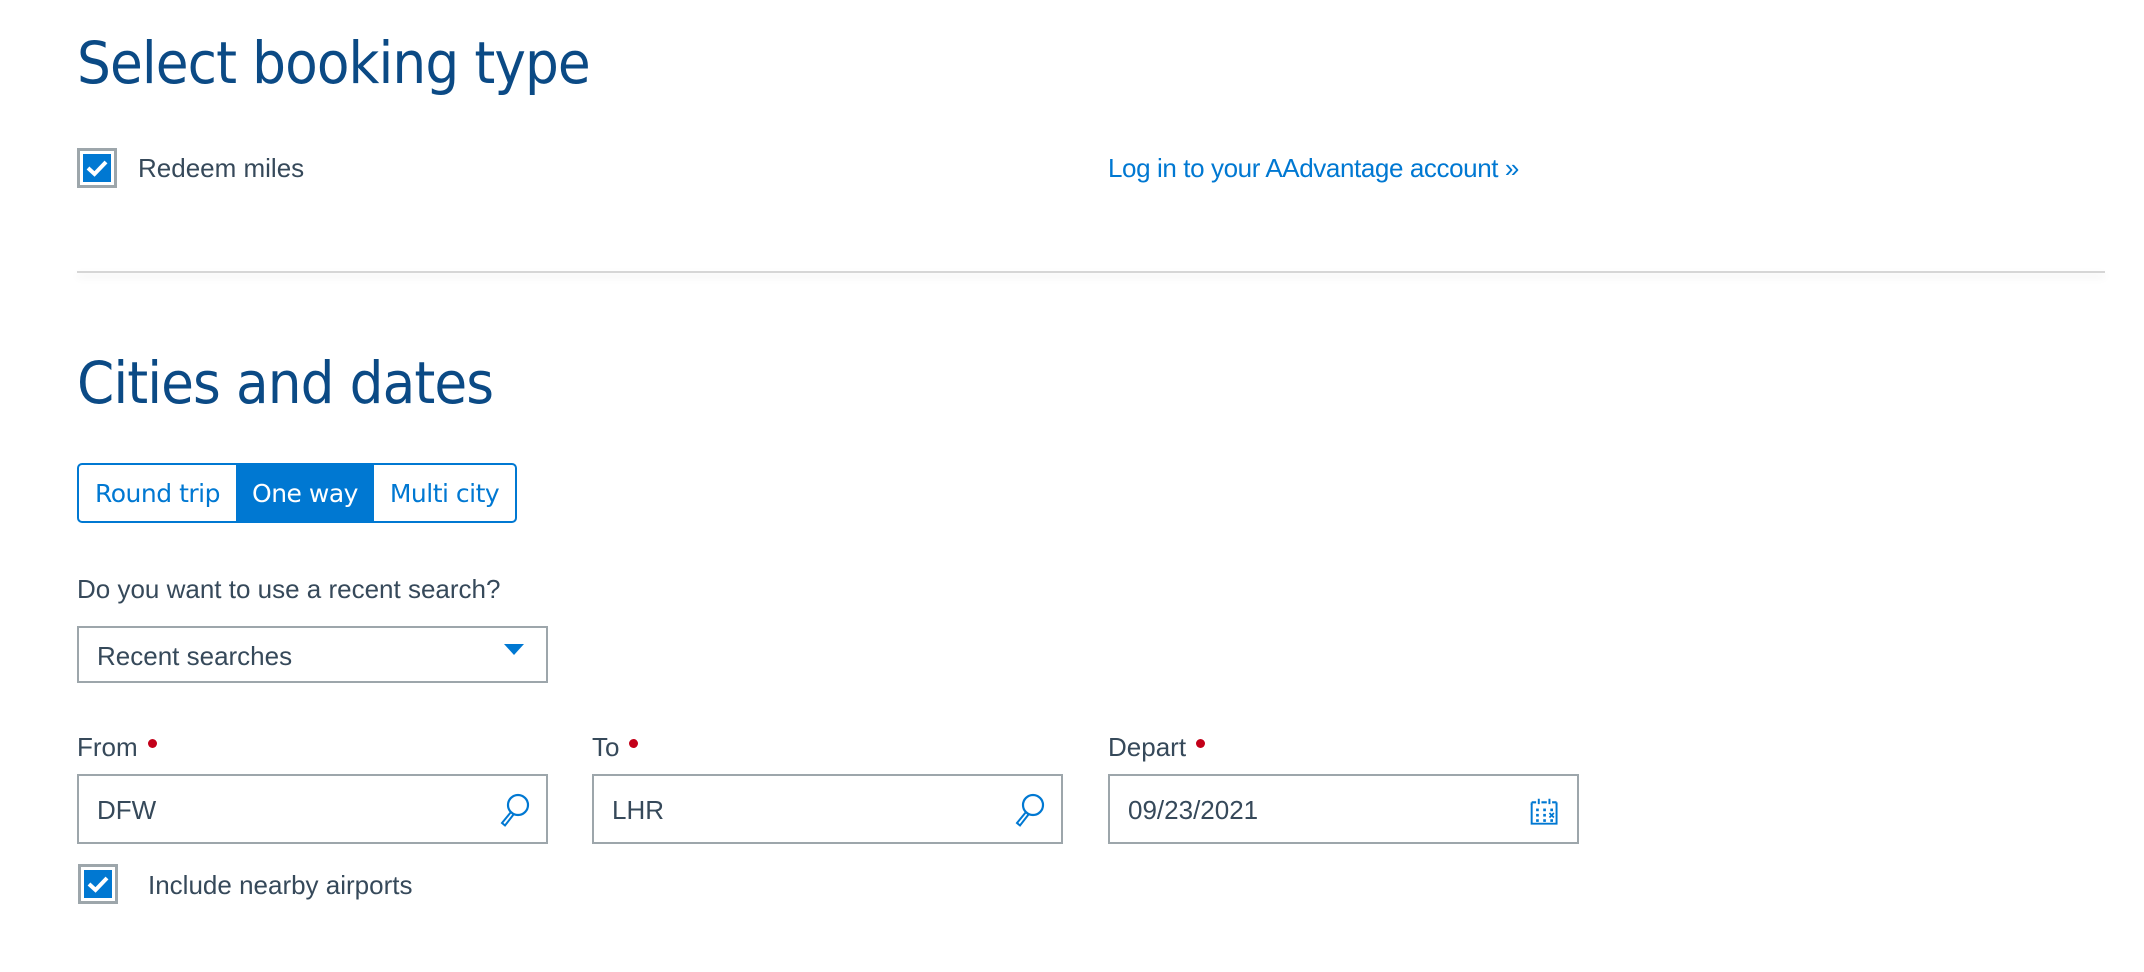 This screenshot has width=2144, height=972. I want to click on depart-label: Depart, so click(1157, 747).